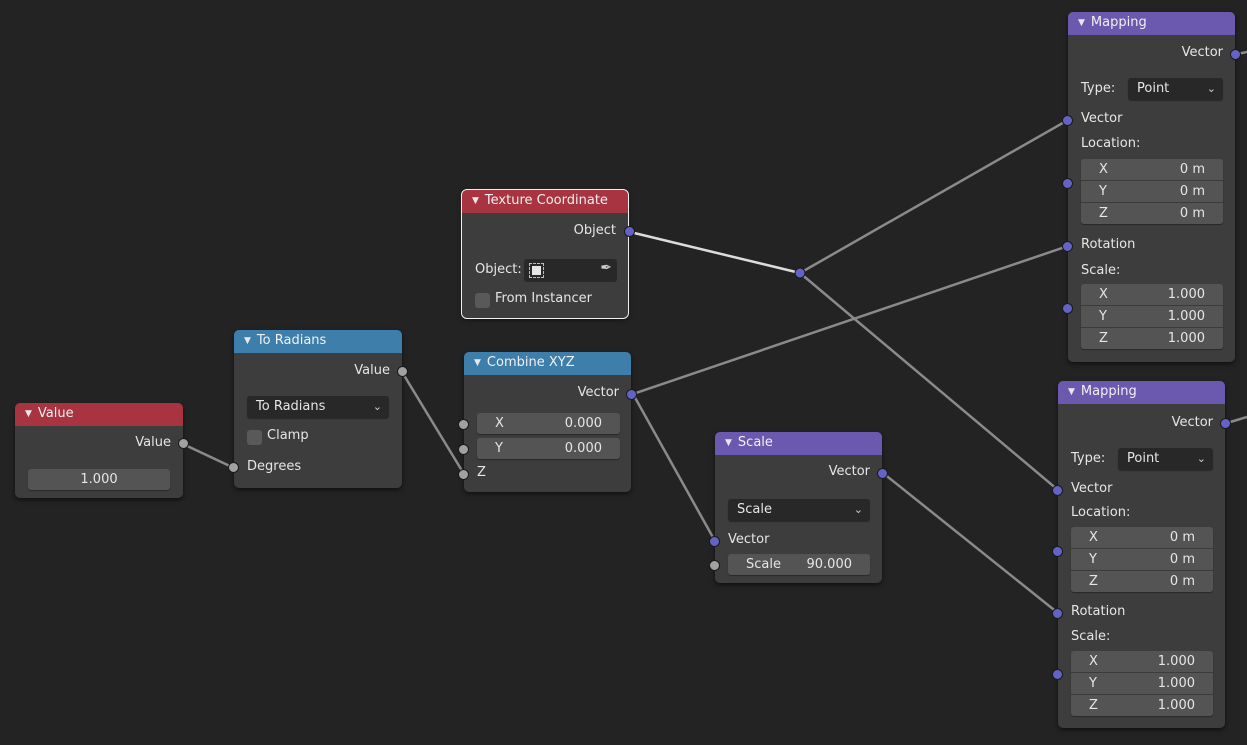 This screenshot has width=1247, height=745. Describe the element at coordinates (763, 564) in the screenshot. I see `scale-label: Scale` at that location.